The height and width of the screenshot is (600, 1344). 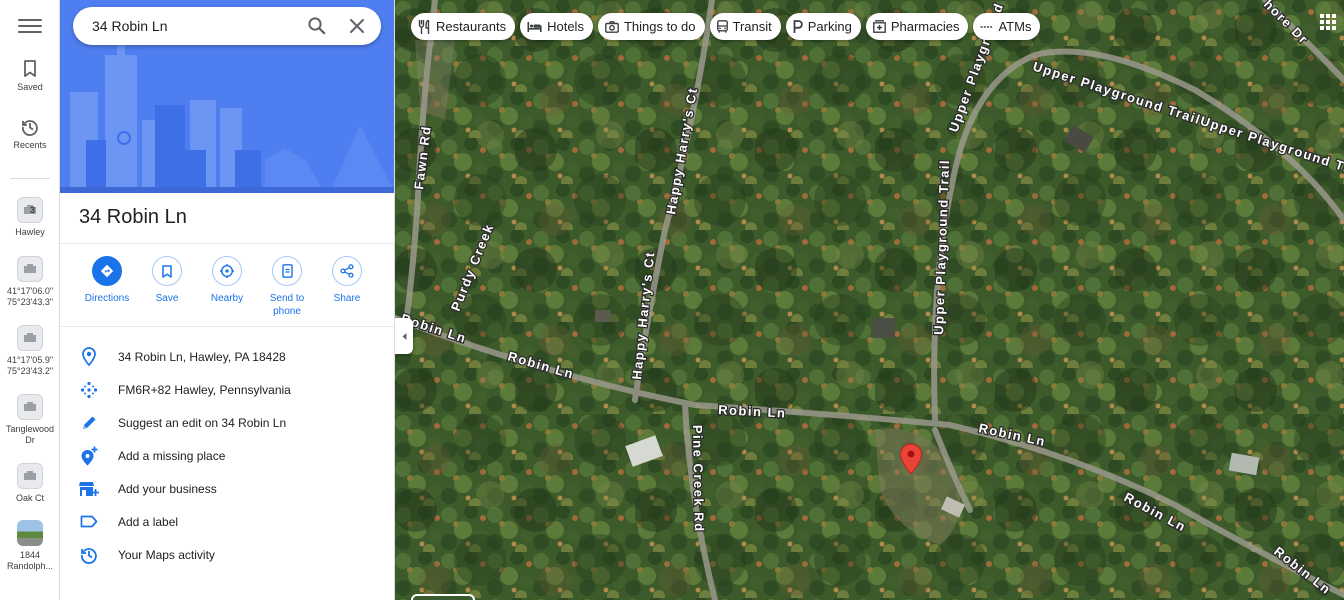 I want to click on add-missing-place-text: Add a missing place, so click(x=172, y=455).